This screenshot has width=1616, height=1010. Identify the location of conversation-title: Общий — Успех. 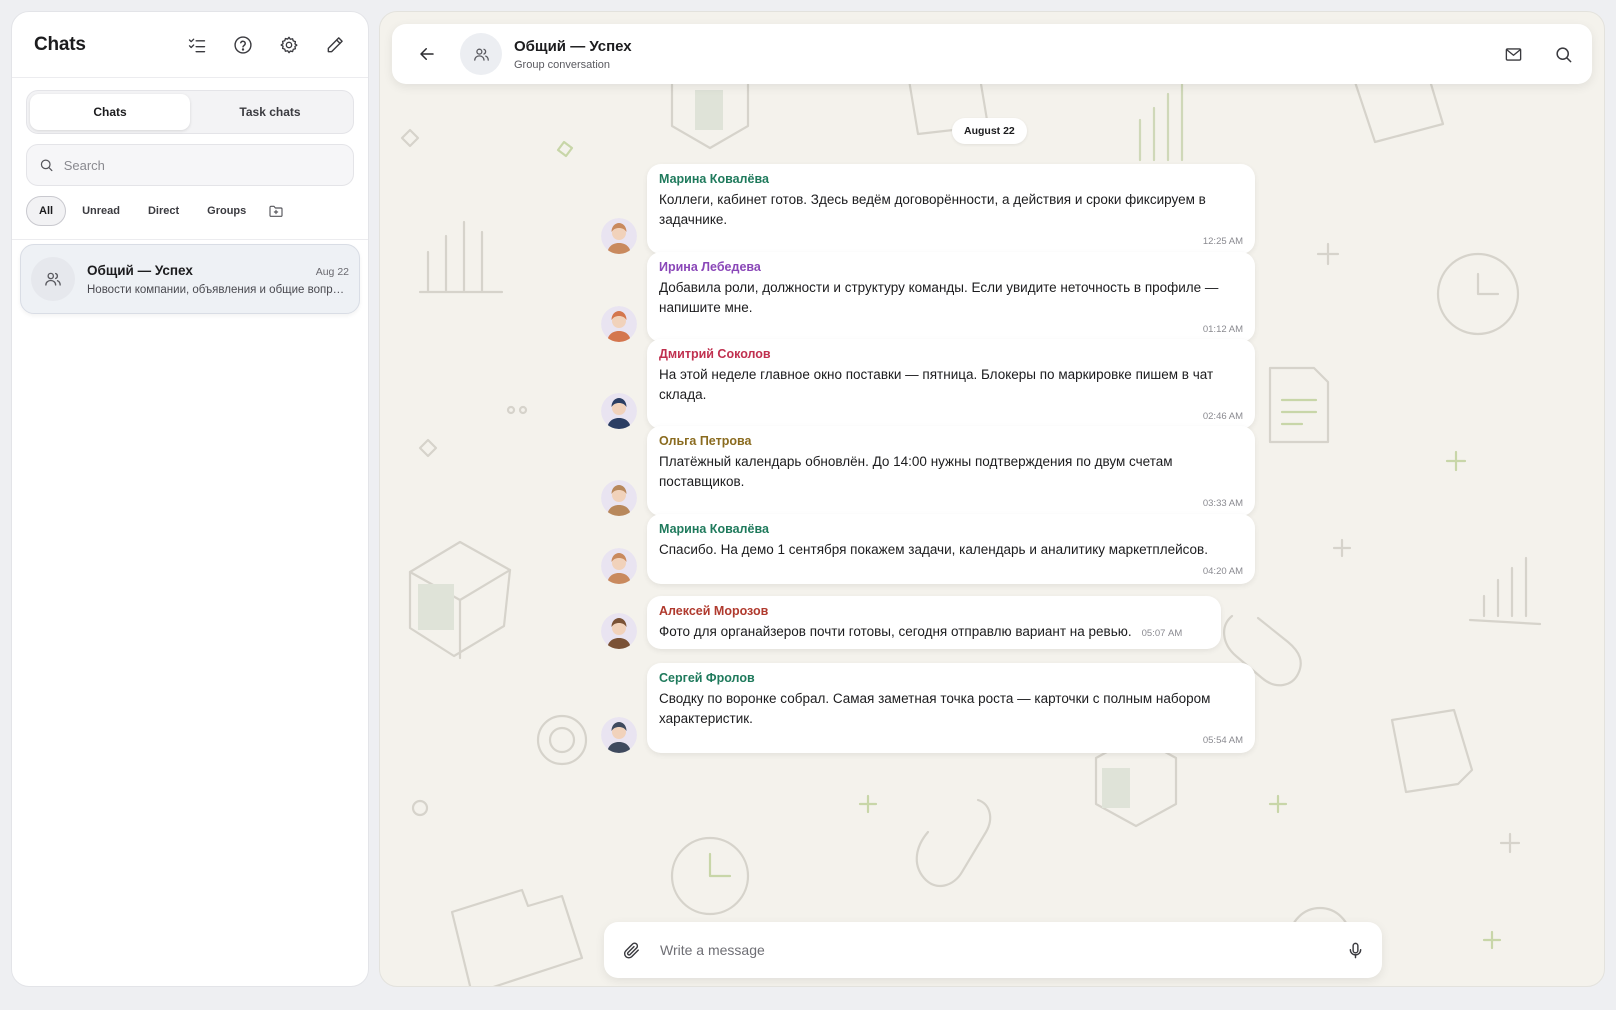
(573, 46).